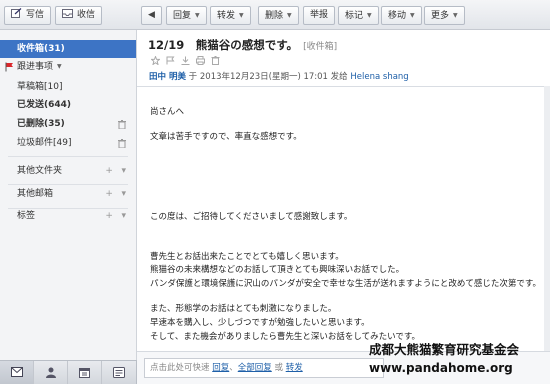 The width and height of the screenshot is (550, 384). What do you see at coordinates (319, 15) in the screenshot?
I see `report-button: 举报` at bounding box center [319, 15].